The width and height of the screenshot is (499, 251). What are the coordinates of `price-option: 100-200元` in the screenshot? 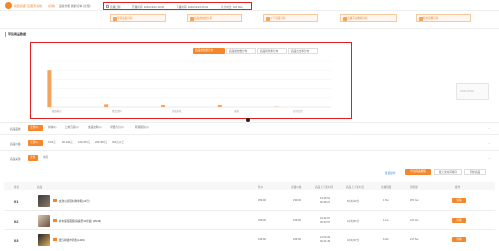 It's located at (84, 143).